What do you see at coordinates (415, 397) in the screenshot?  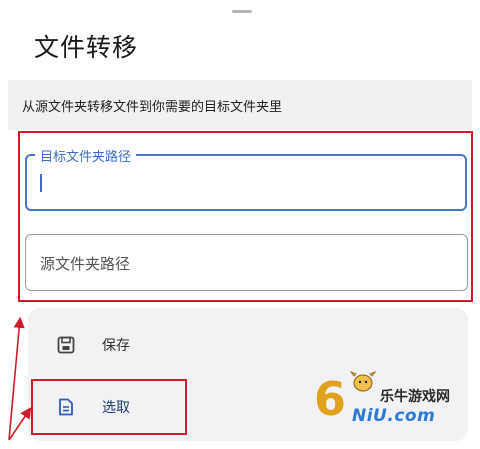 I see `watermark-brand-cn: 乐牛游戏网` at bounding box center [415, 397].